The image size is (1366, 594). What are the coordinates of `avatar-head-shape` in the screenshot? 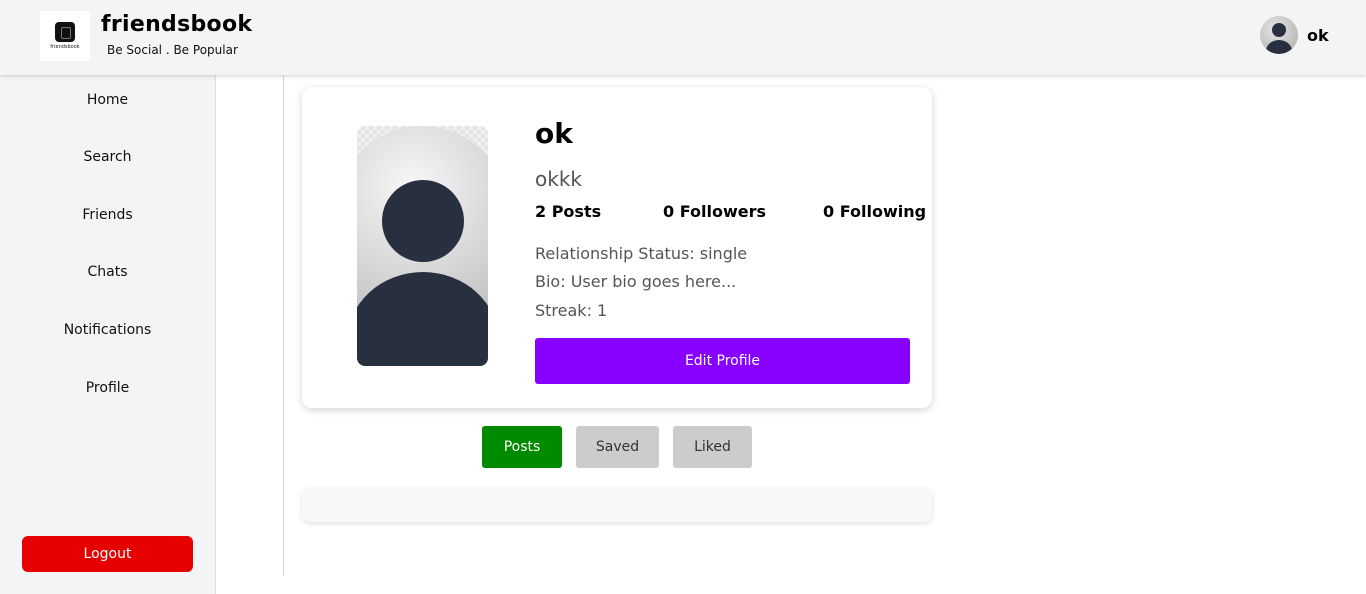 It's located at (423, 221).